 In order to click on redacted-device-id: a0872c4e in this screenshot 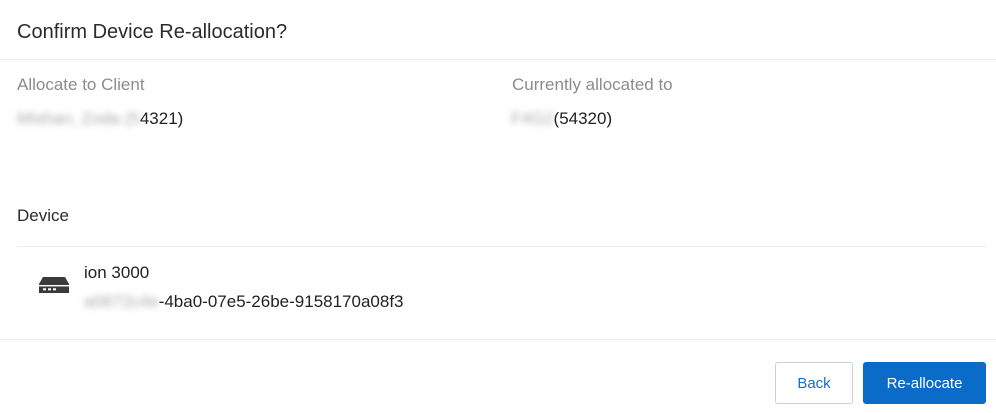, I will do `click(121, 301)`.